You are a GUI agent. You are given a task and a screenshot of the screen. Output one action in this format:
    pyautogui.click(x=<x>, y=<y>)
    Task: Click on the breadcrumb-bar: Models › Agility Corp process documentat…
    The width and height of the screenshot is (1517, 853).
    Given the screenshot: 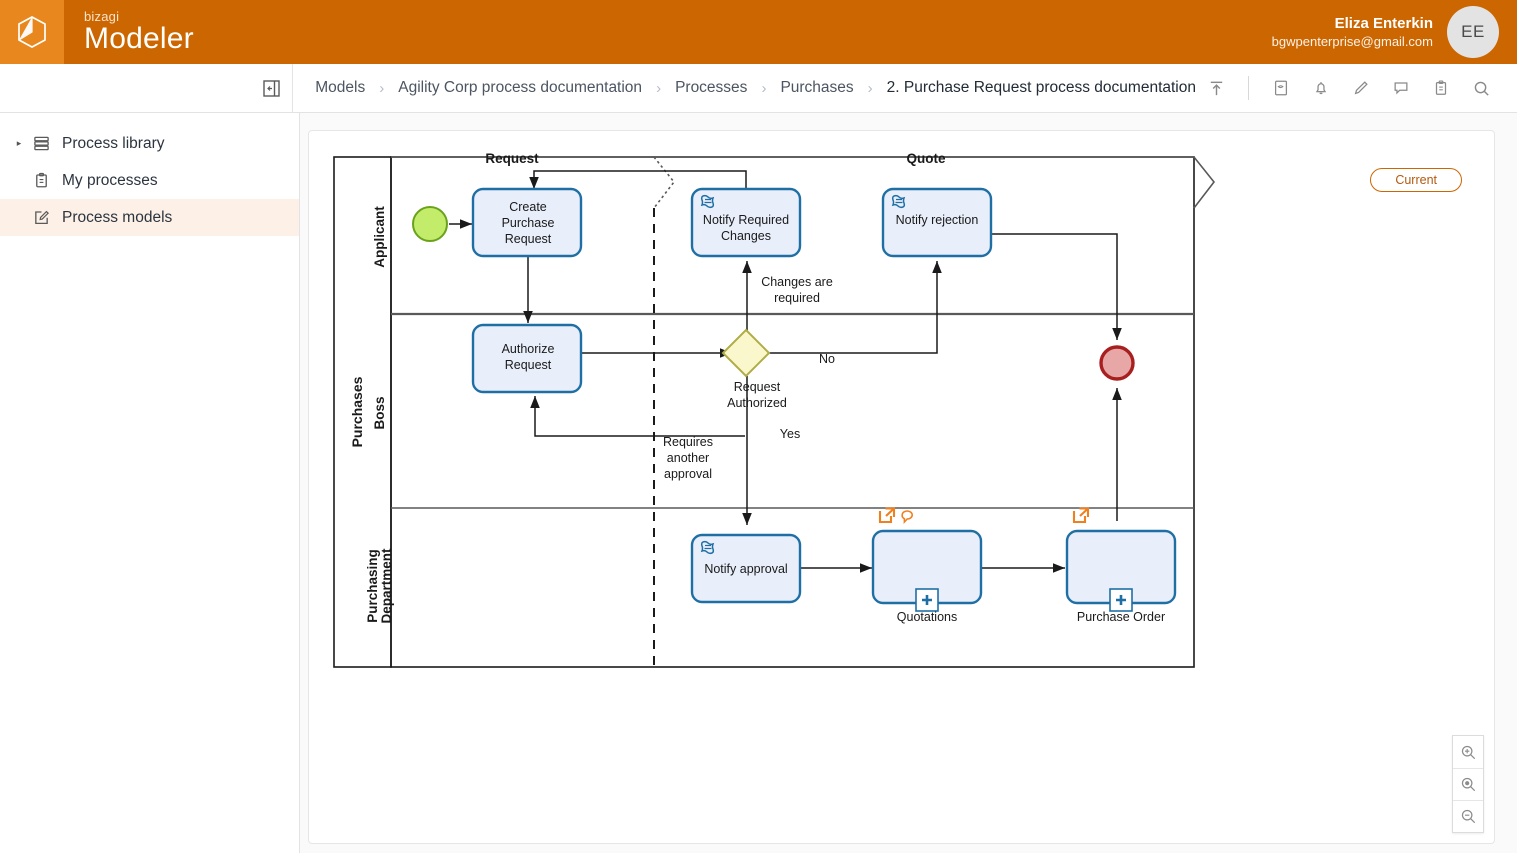 What is the action you would take?
    pyautogui.click(x=758, y=88)
    